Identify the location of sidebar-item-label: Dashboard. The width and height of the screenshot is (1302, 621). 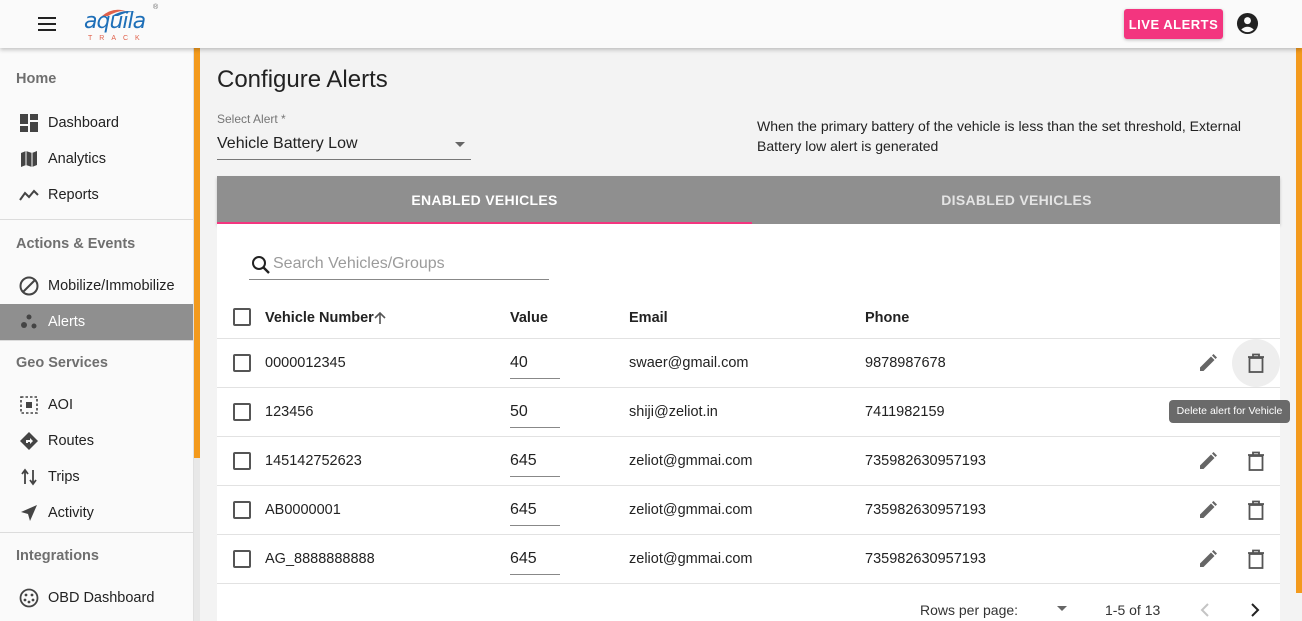
(83, 123).